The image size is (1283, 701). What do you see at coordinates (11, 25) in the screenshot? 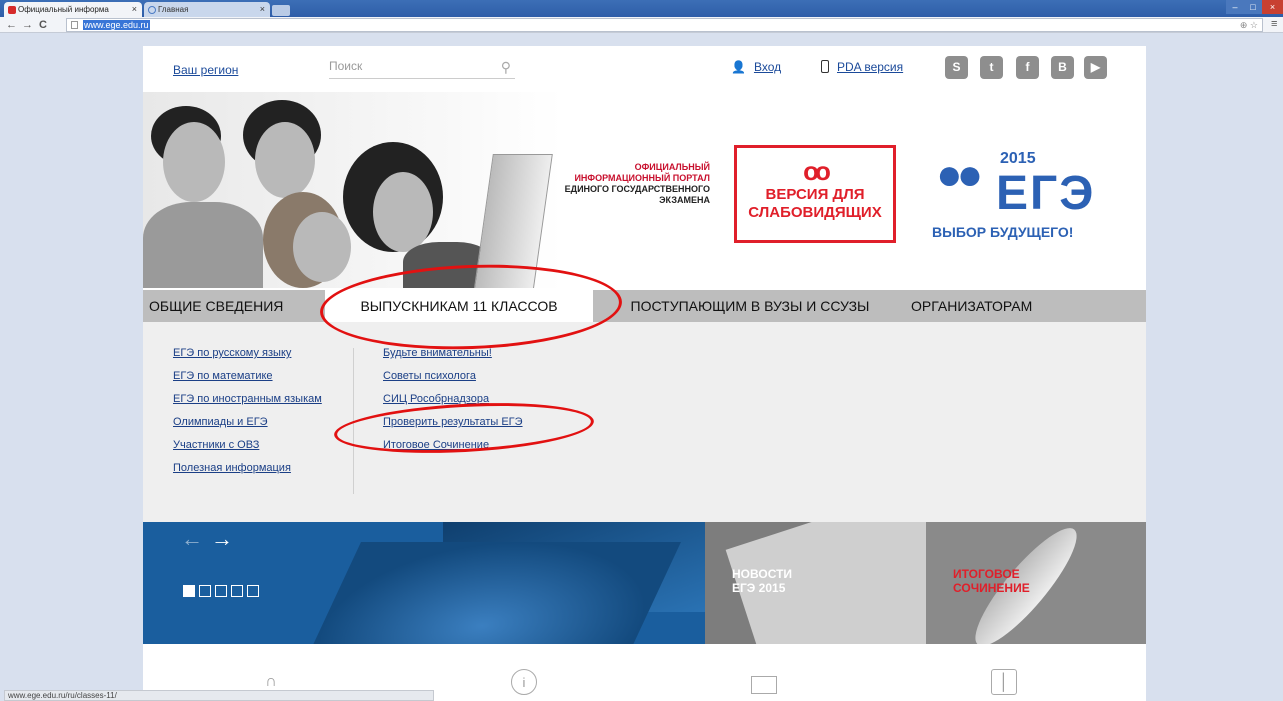
I see `back-button: ←` at bounding box center [11, 25].